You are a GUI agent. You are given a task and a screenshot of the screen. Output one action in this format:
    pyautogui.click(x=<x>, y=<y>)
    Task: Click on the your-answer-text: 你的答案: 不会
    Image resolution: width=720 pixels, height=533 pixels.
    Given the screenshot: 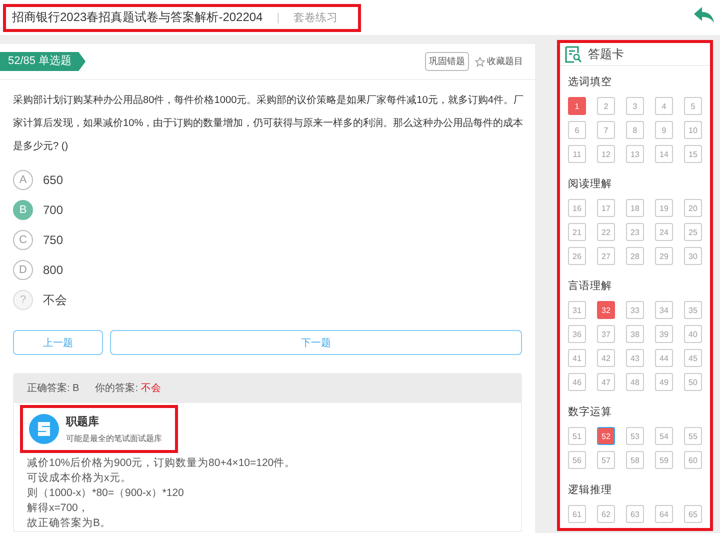 What is the action you would take?
    pyautogui.click(x=128, y=388)
    